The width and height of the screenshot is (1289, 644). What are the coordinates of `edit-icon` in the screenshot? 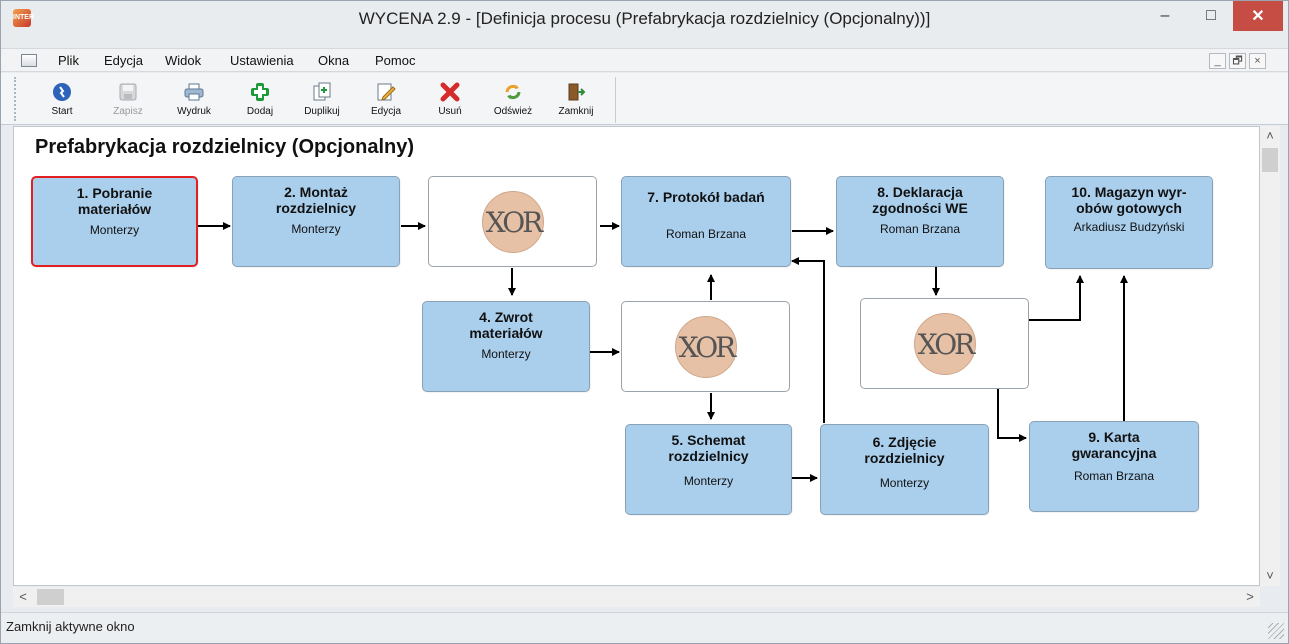 It's located at (386, 92).